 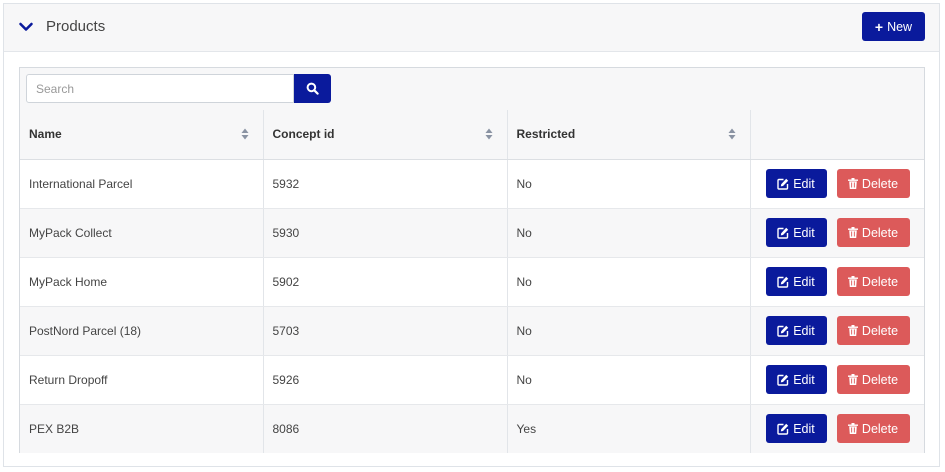 I want to click on cell-concept-id: 5703, so click(x=385, y=331).